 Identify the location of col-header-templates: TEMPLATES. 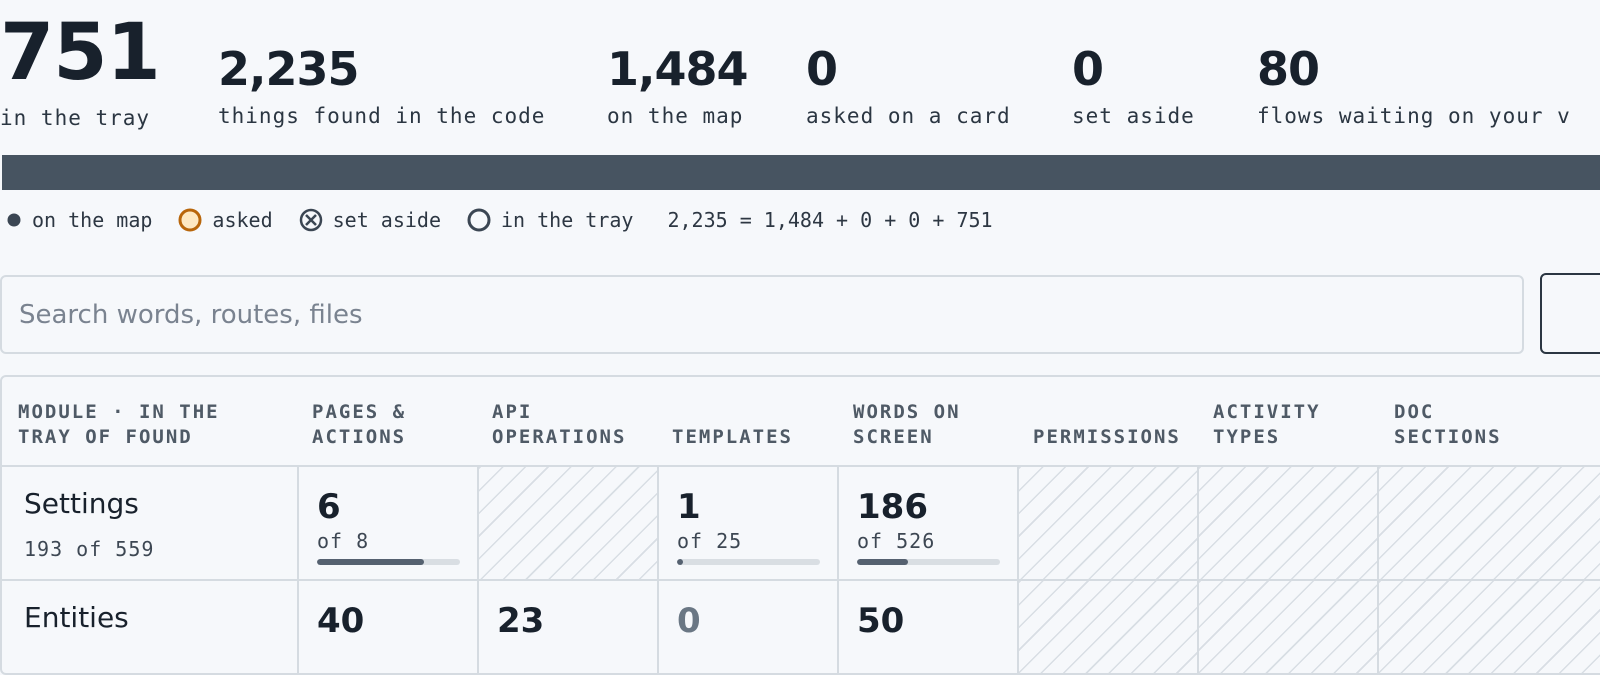
(757, 422).